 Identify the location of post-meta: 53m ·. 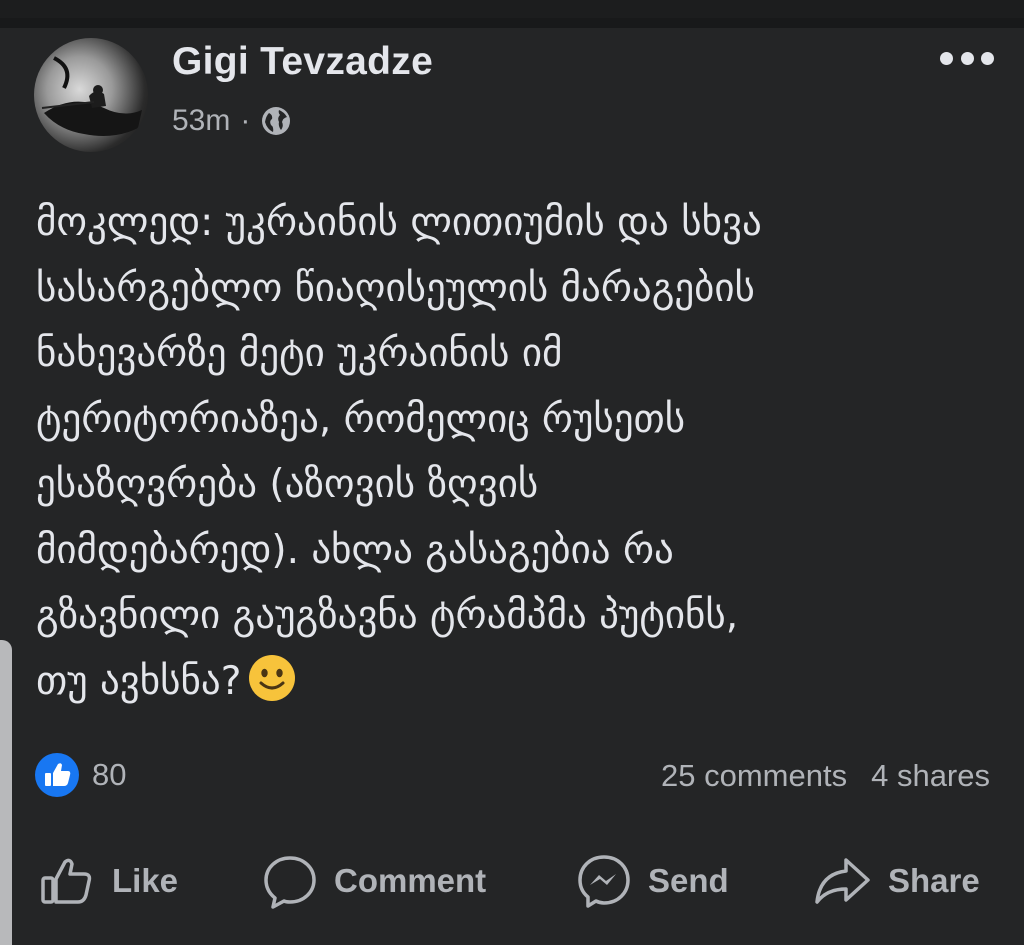
(232, 121).